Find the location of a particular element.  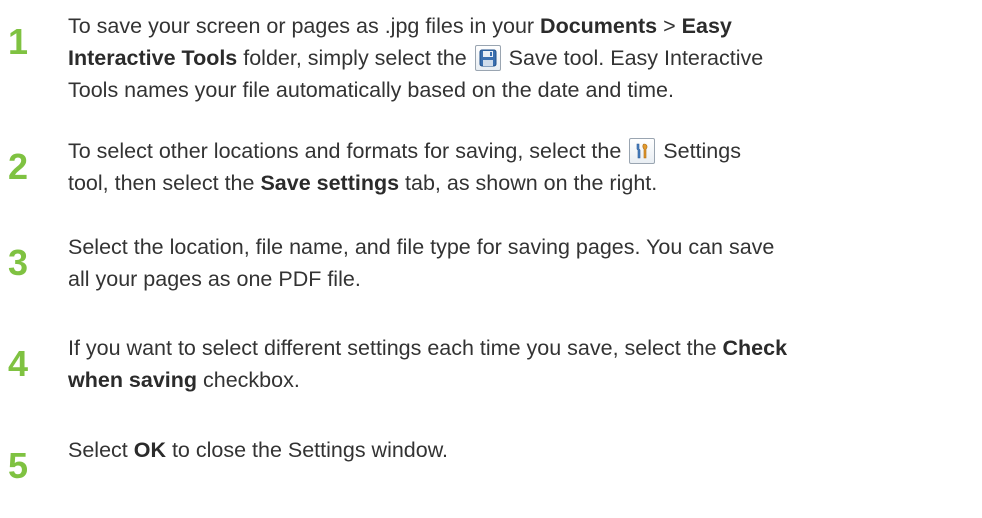

text-fragment: Settings is located at coordinates (699, 151).